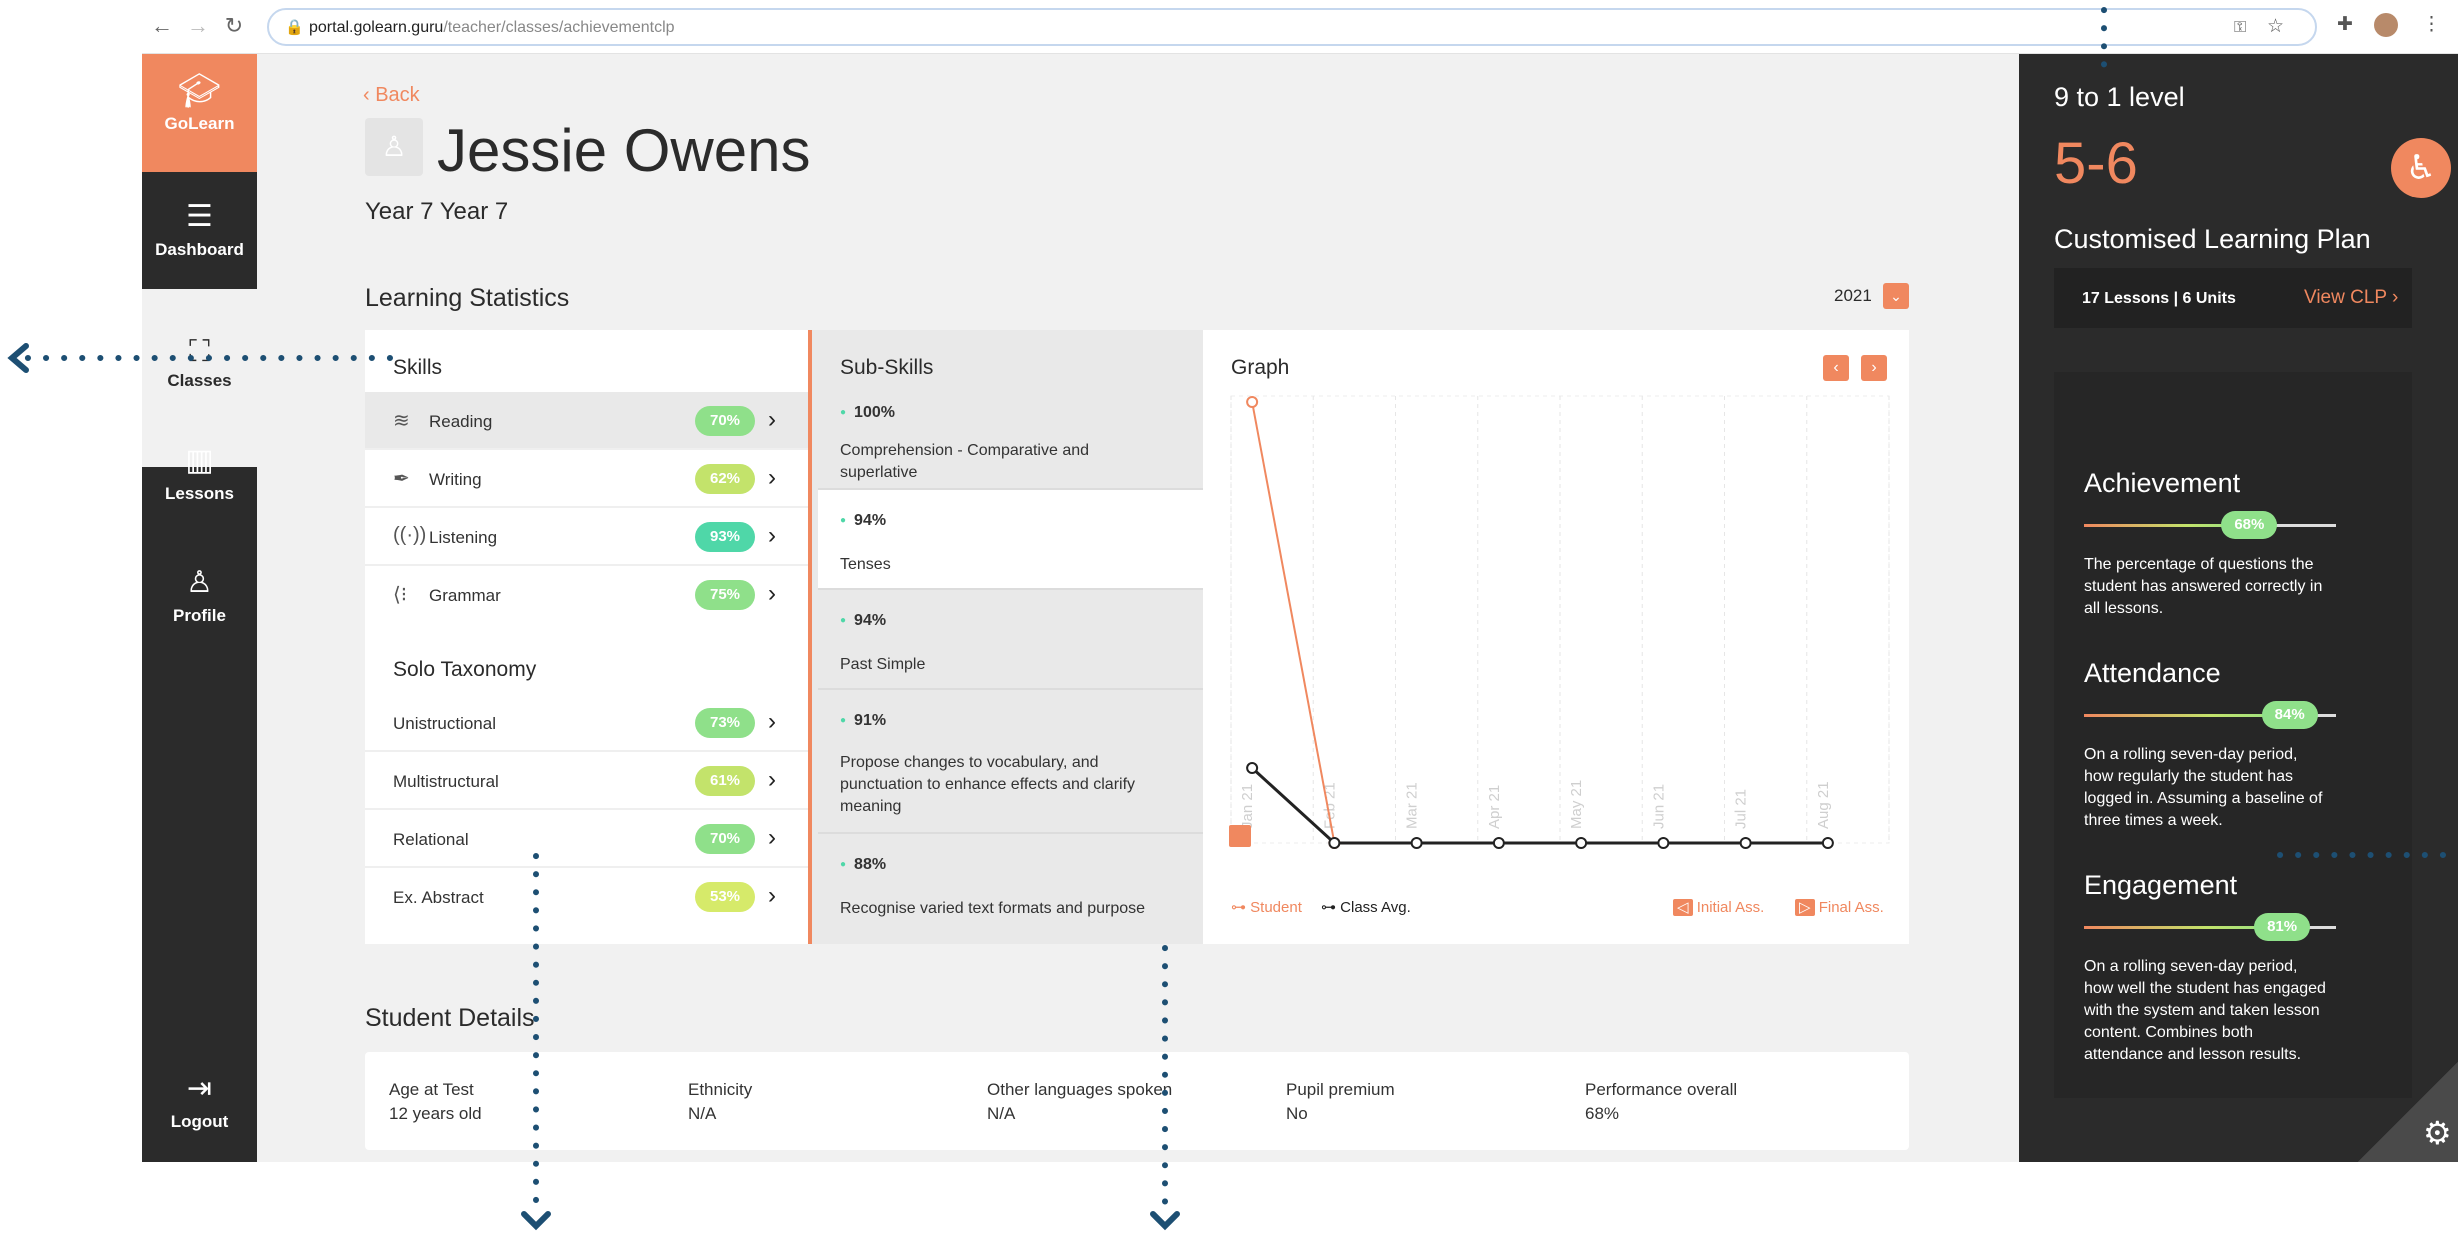 The image size is (2458, 1238). I want to click on annotation-left-arrowhead, so click(18, 358).